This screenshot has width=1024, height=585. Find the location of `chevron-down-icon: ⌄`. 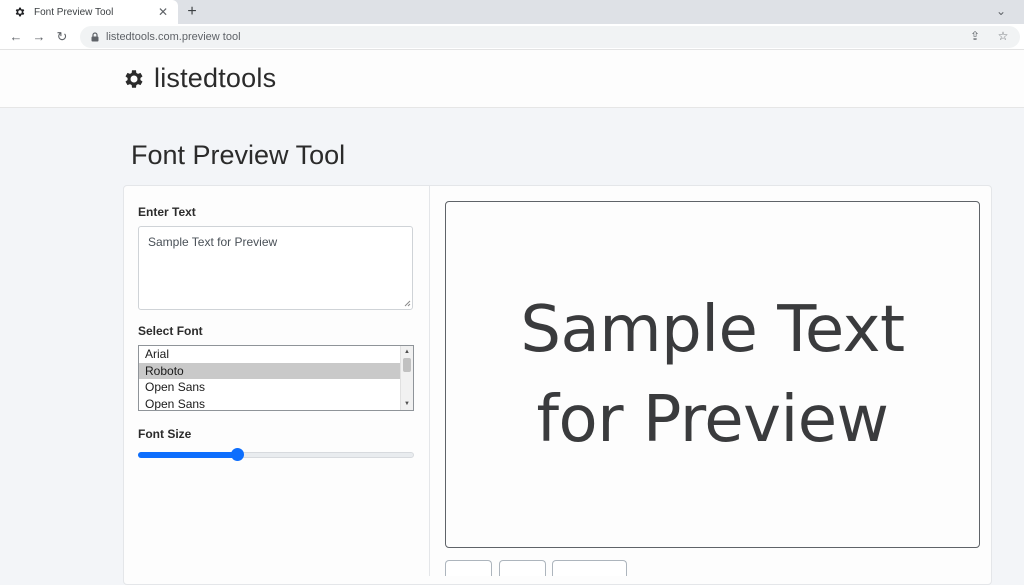

chevron-down-icon: ⌄ is located at coordinates (1001, 11).